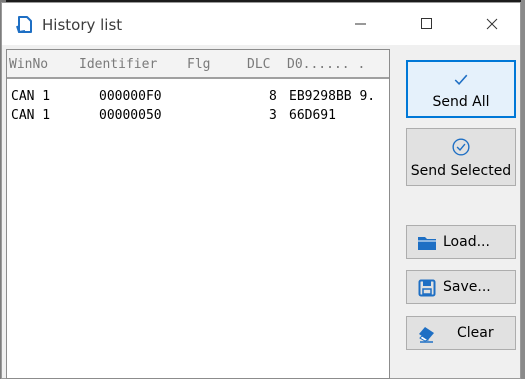 The width and height of the screenshot is (525, 379). What do you see at coordinates (273, 115) in the screenshot?
I see `cell-dlc: 3` at bounding box center [273, 115].